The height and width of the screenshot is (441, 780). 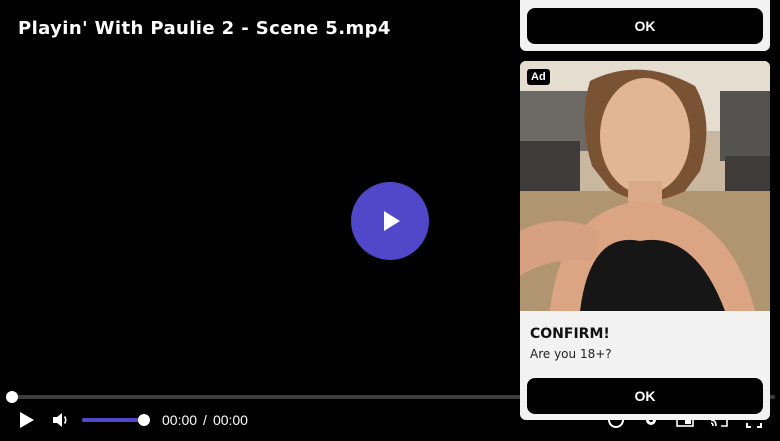 I want to click on volume-icon, so click(x=60, y=420).